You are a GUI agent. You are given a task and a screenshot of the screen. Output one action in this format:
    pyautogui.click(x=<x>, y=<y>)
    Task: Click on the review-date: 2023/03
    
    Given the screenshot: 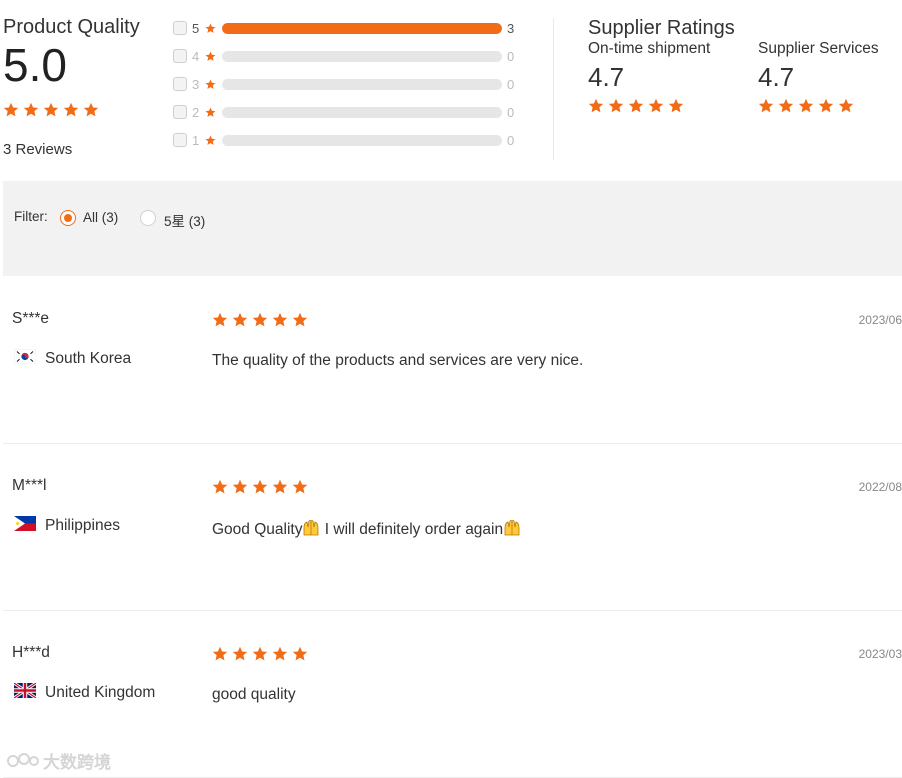 What is the action you would take?
    pyautogui.click(x=880, y=654)
    